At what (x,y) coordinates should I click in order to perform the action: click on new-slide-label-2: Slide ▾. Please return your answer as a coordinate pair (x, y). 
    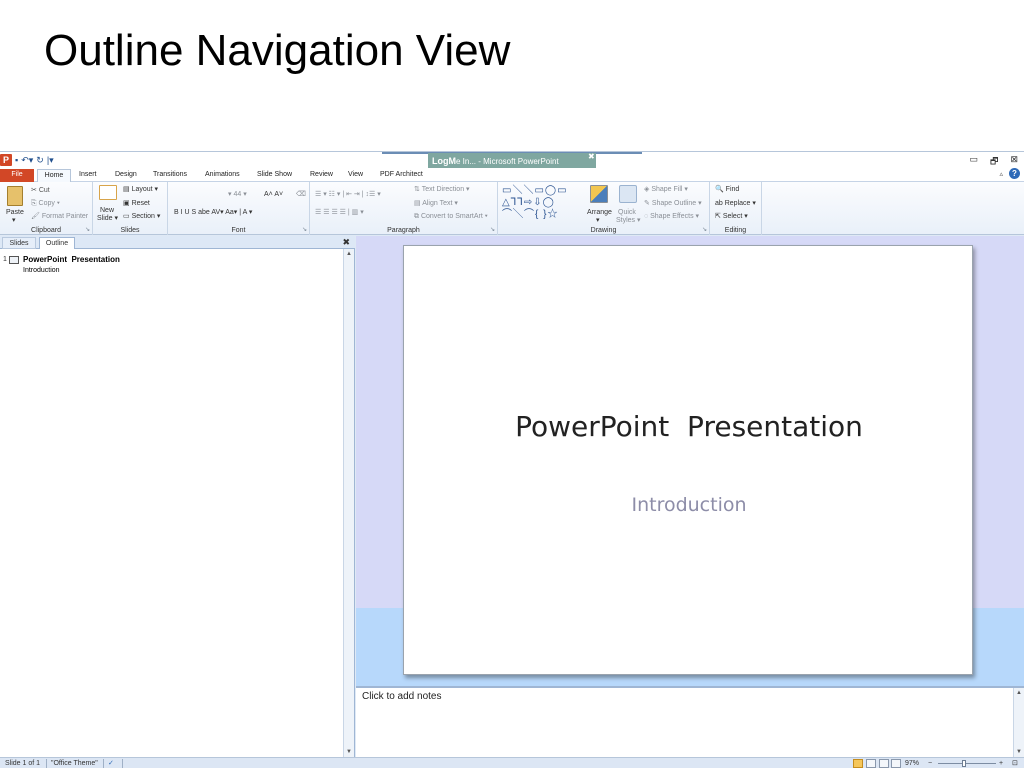
    Looking at the image, I should click on (107, 218).